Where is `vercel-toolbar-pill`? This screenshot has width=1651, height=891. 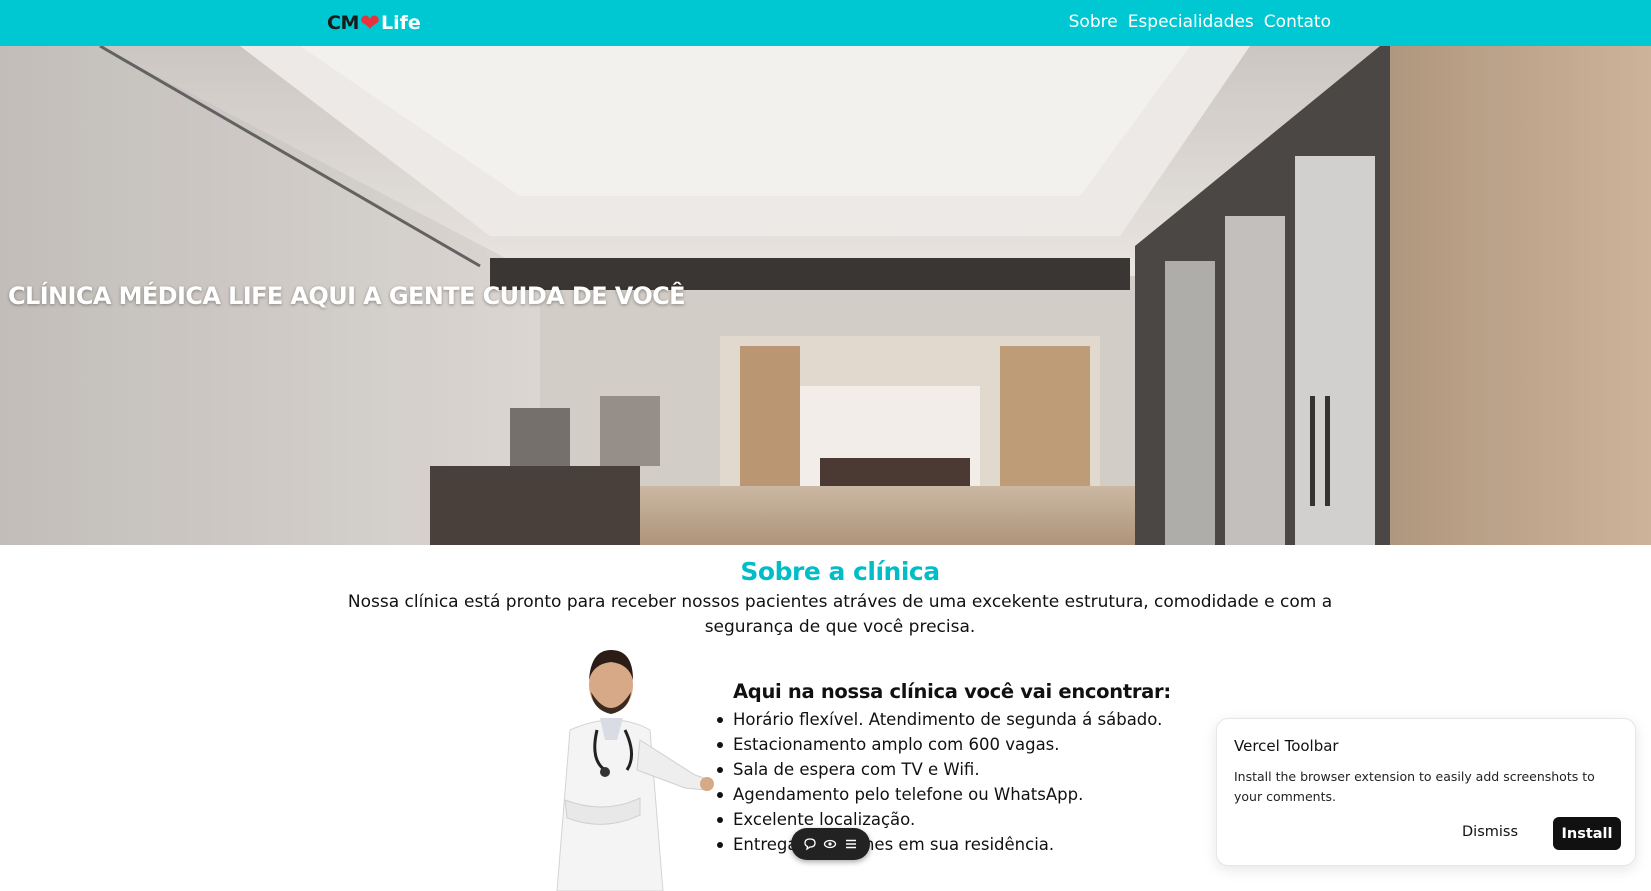
vercel-toolbar-pill is located at coordinates (830, 844).